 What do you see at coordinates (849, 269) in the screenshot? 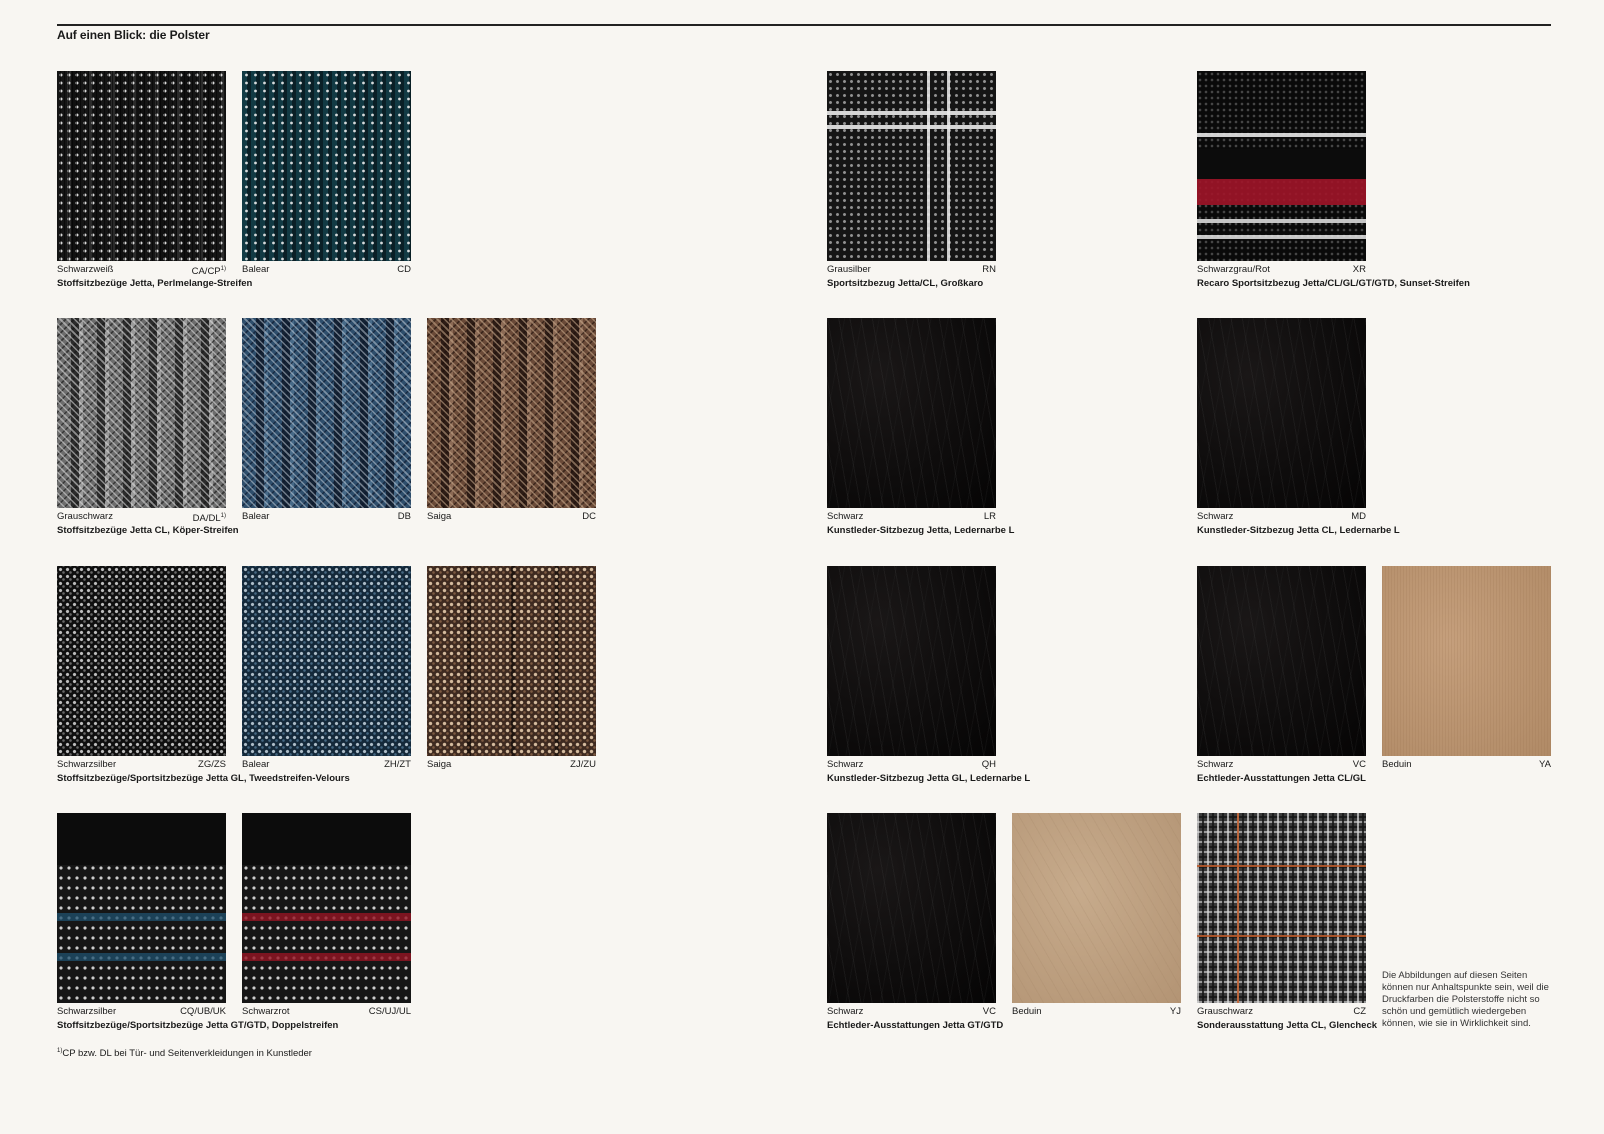
I see `color-name: Grausilber` at bounding box center [849, 269].